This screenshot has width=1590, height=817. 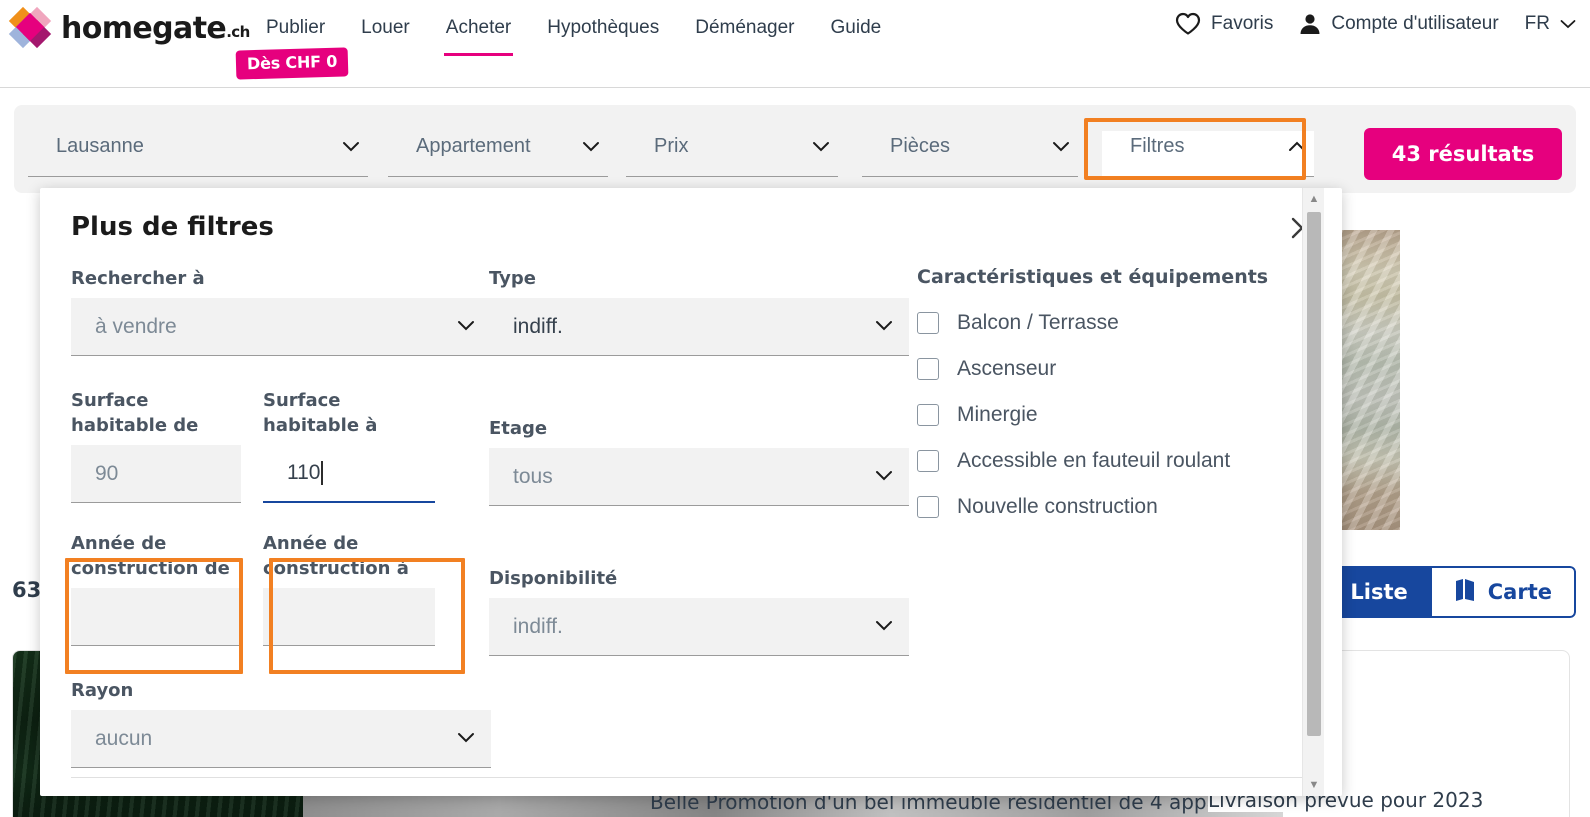 What do you see at coordinates (856, 40) in the screenshot?
I see `nav-item-guide: Guide` at bounding box center [856, 40].